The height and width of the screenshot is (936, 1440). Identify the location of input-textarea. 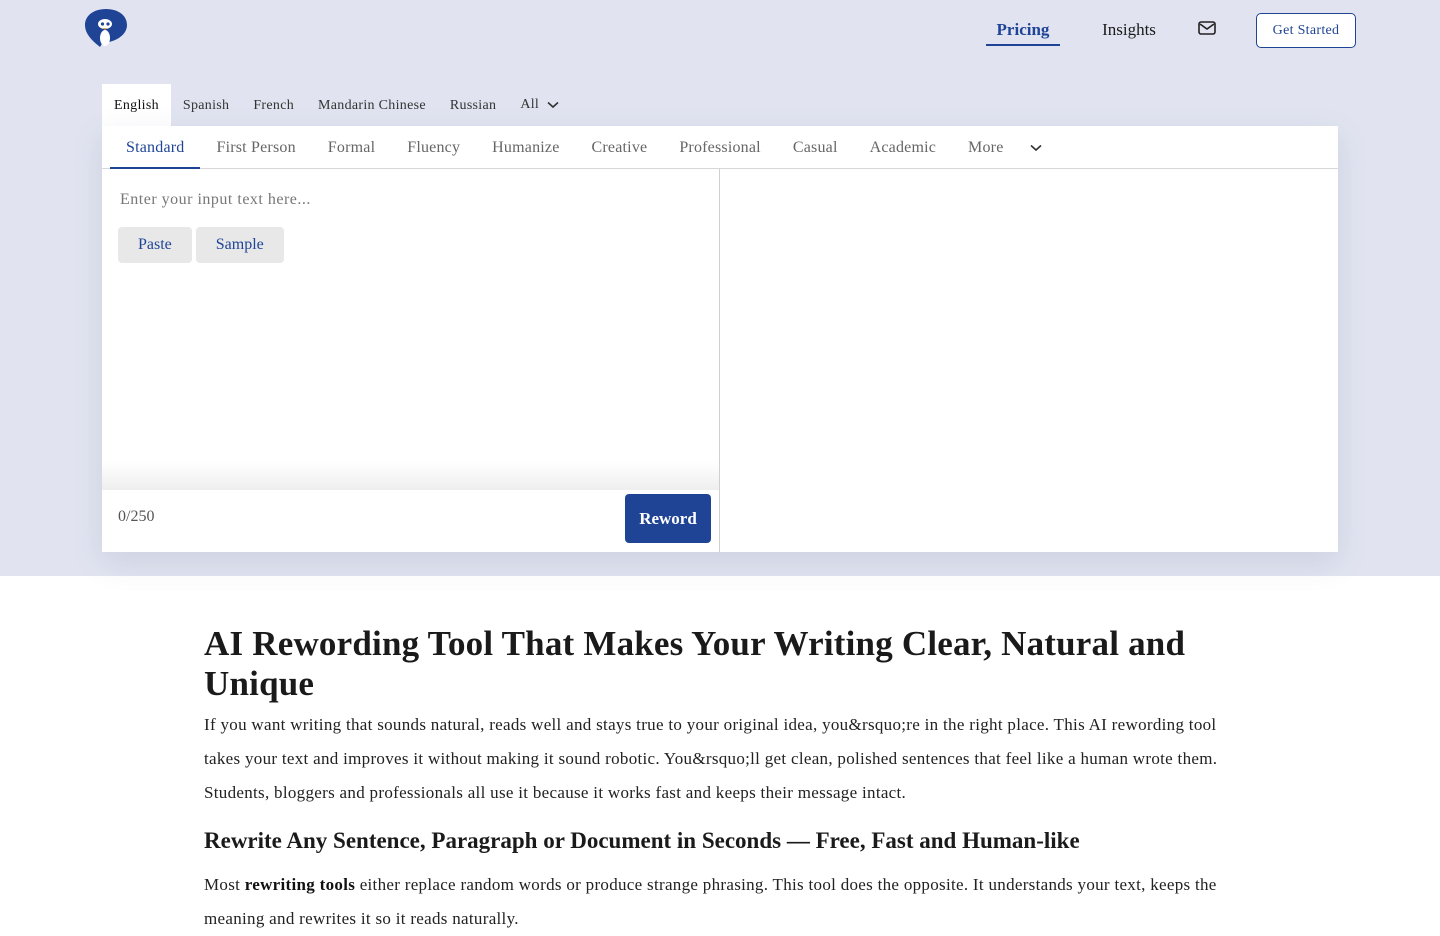
(410, 329).